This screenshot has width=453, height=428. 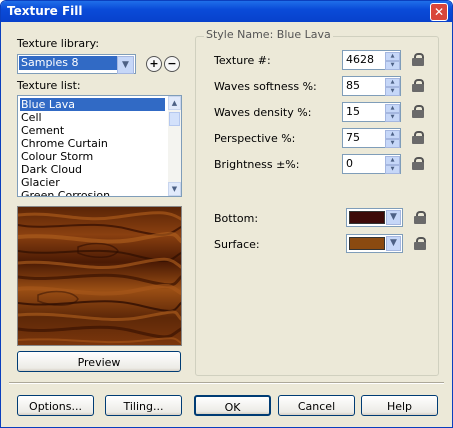 I want to click on list-item: Cement, so click(x=42, y=130).